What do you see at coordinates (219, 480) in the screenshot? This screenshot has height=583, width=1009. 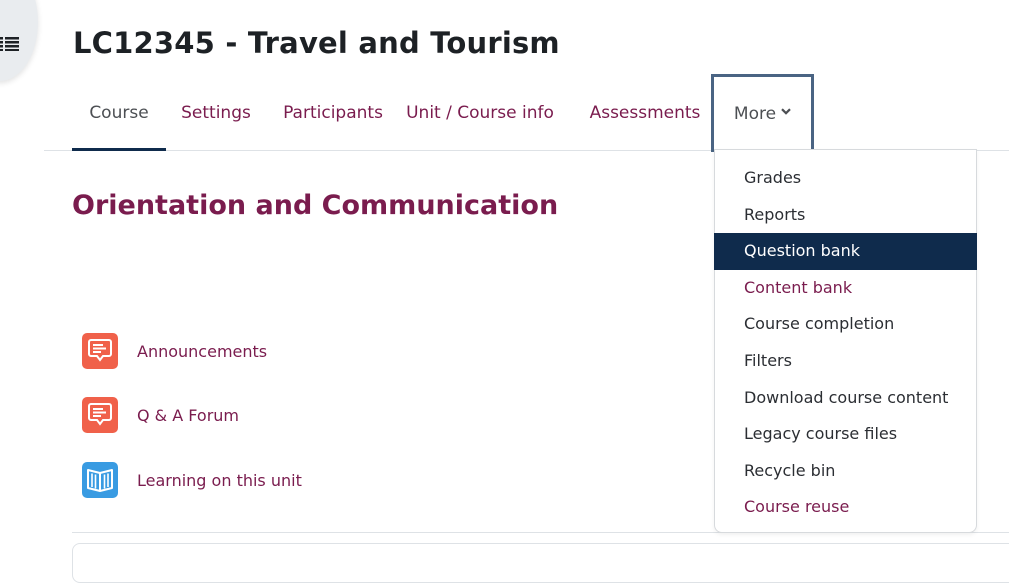 I see `activity-link: Learning on this unit` at bounding box center [219, 480].